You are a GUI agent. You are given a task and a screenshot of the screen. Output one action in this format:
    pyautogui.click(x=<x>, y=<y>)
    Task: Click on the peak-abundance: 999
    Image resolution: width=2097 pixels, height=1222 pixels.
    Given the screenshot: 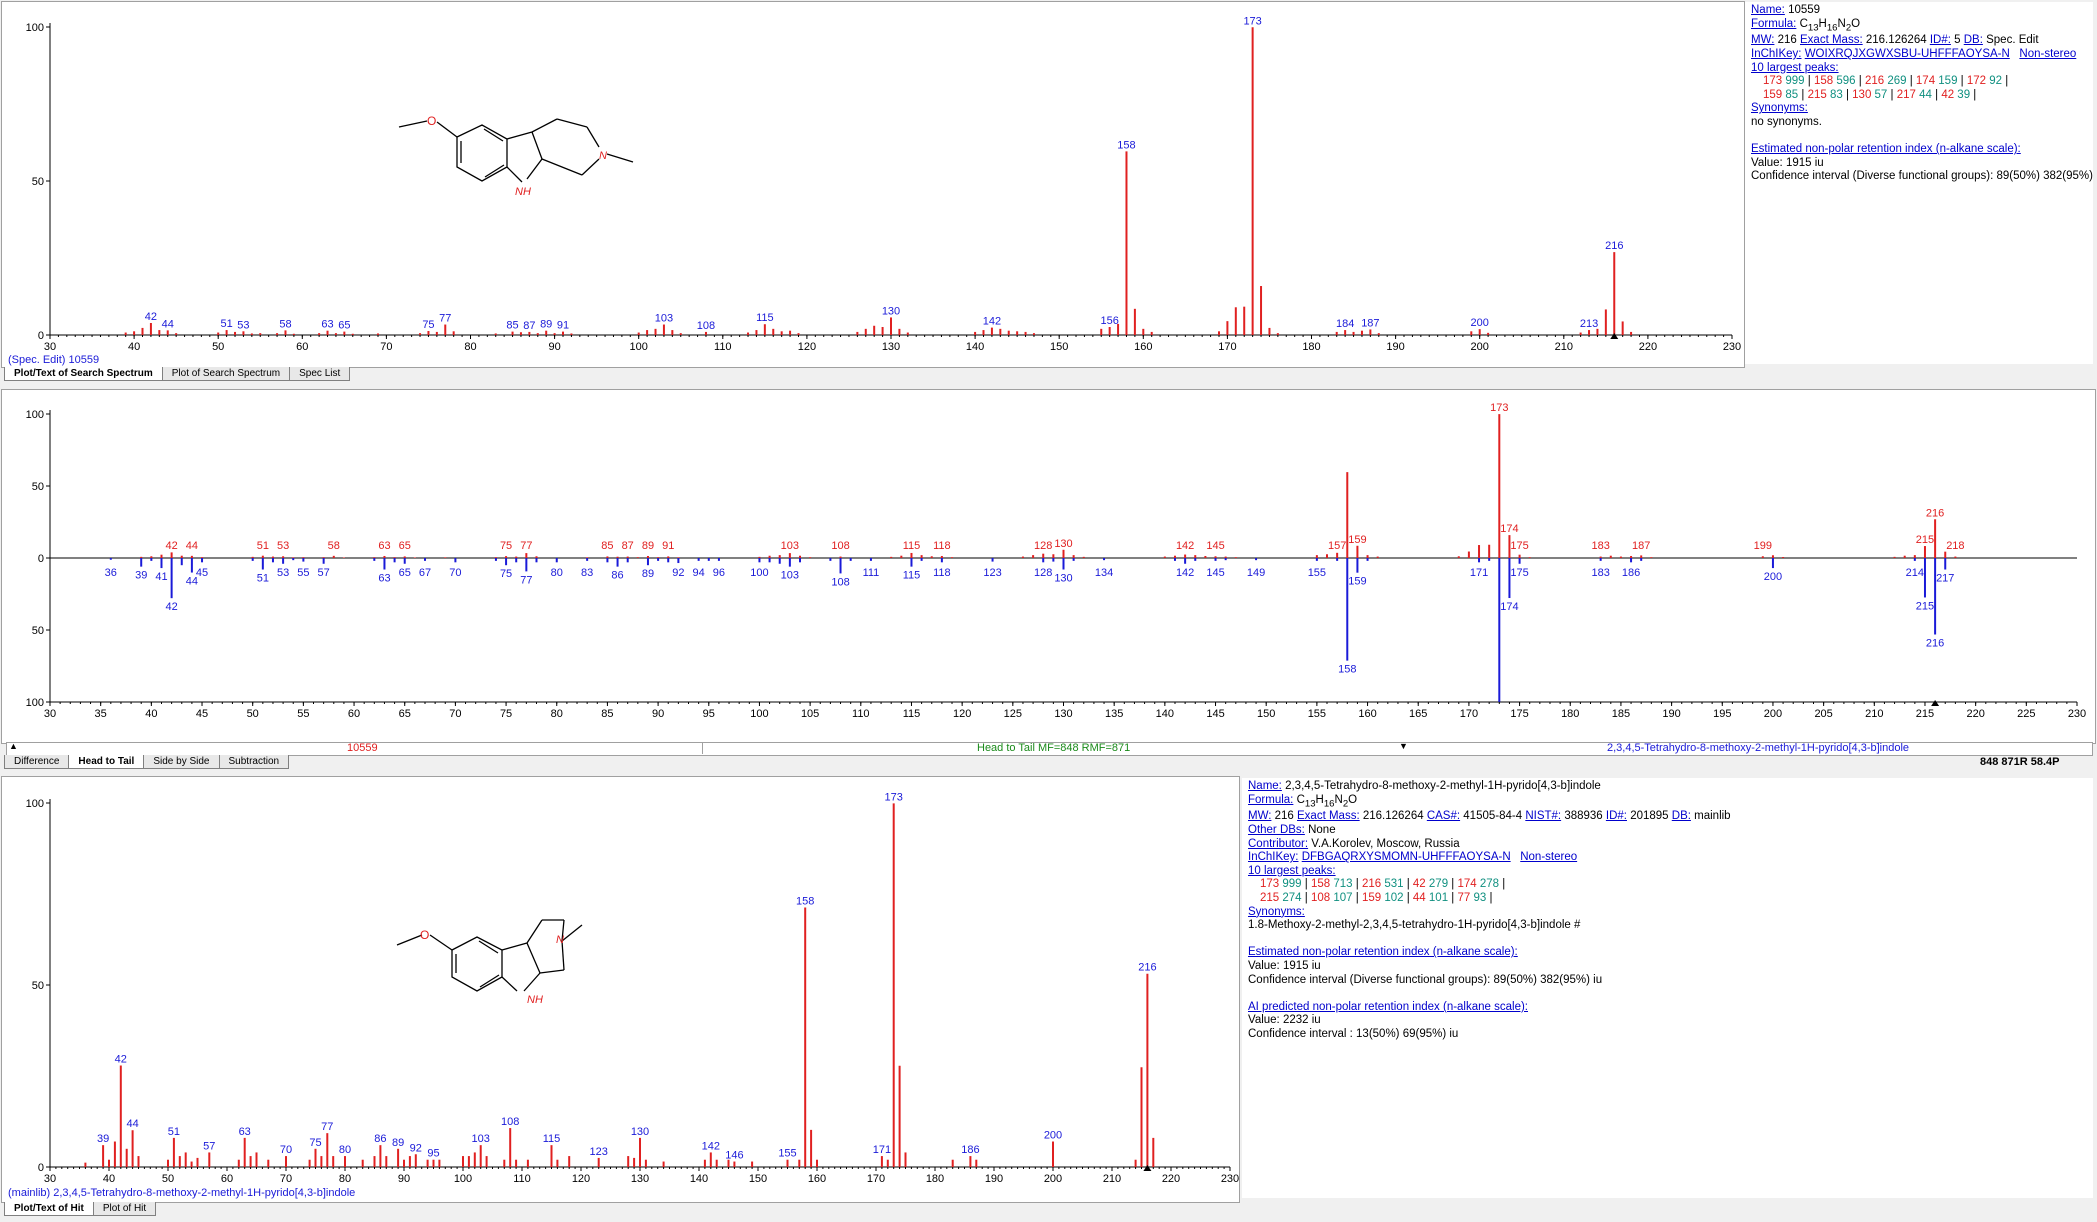 What is the action you would take?
    pyautogui.click(x=1290, y=884)
    